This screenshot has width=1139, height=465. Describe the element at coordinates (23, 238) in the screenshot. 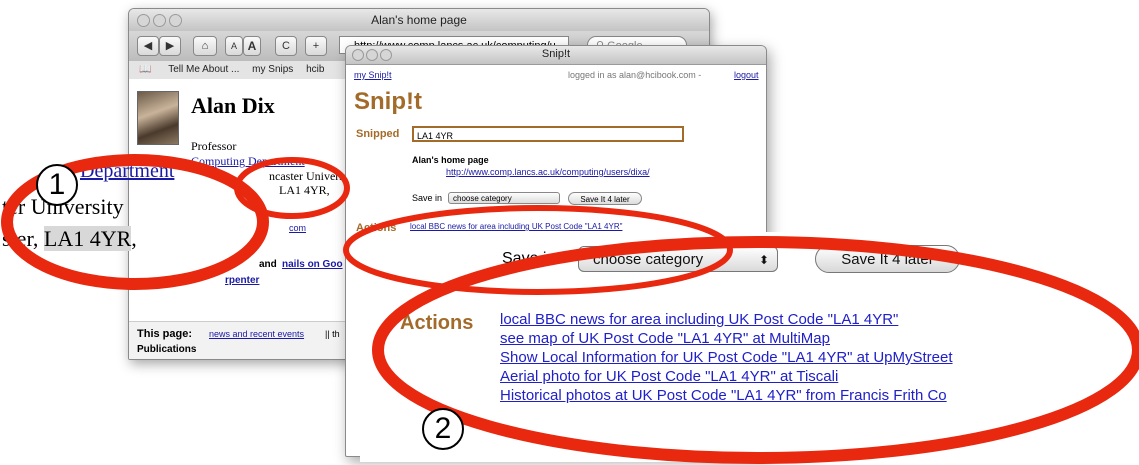

I see `zoom-postcode-prefix: ster,` at that location.